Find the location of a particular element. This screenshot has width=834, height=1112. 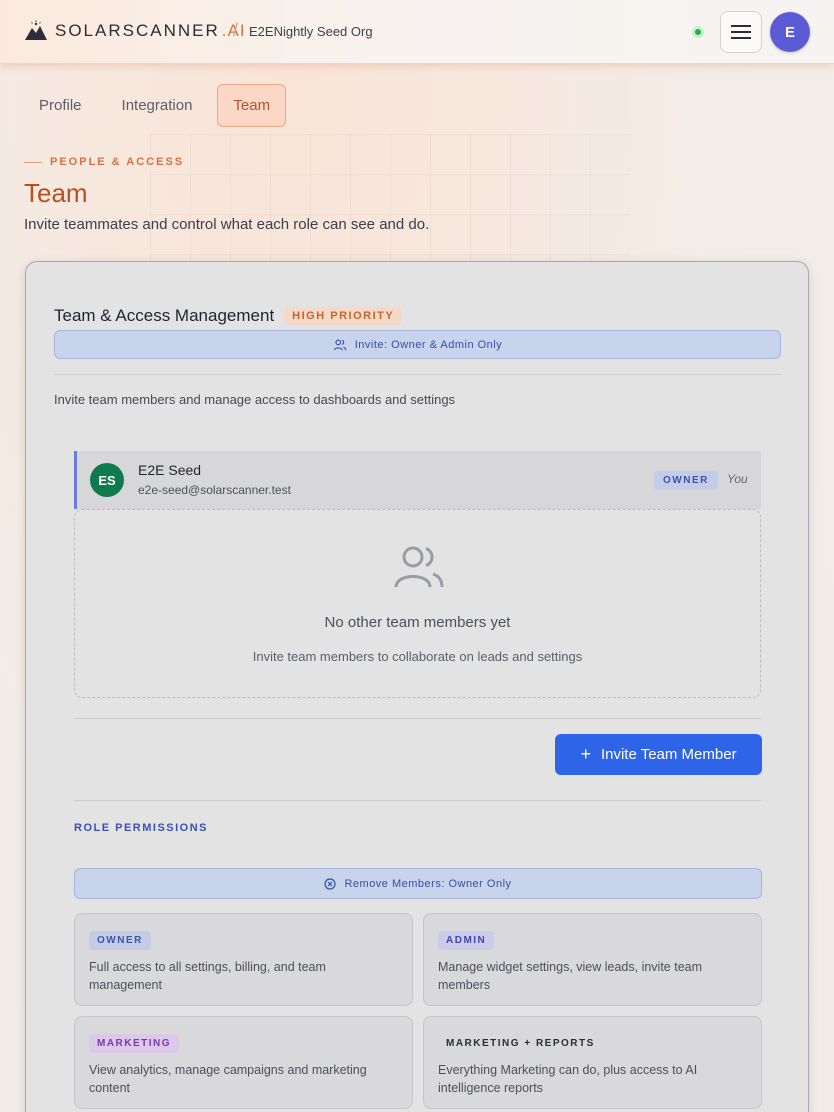

settings-tabs: Profile Integration Team is located at coordinates (160, 105).